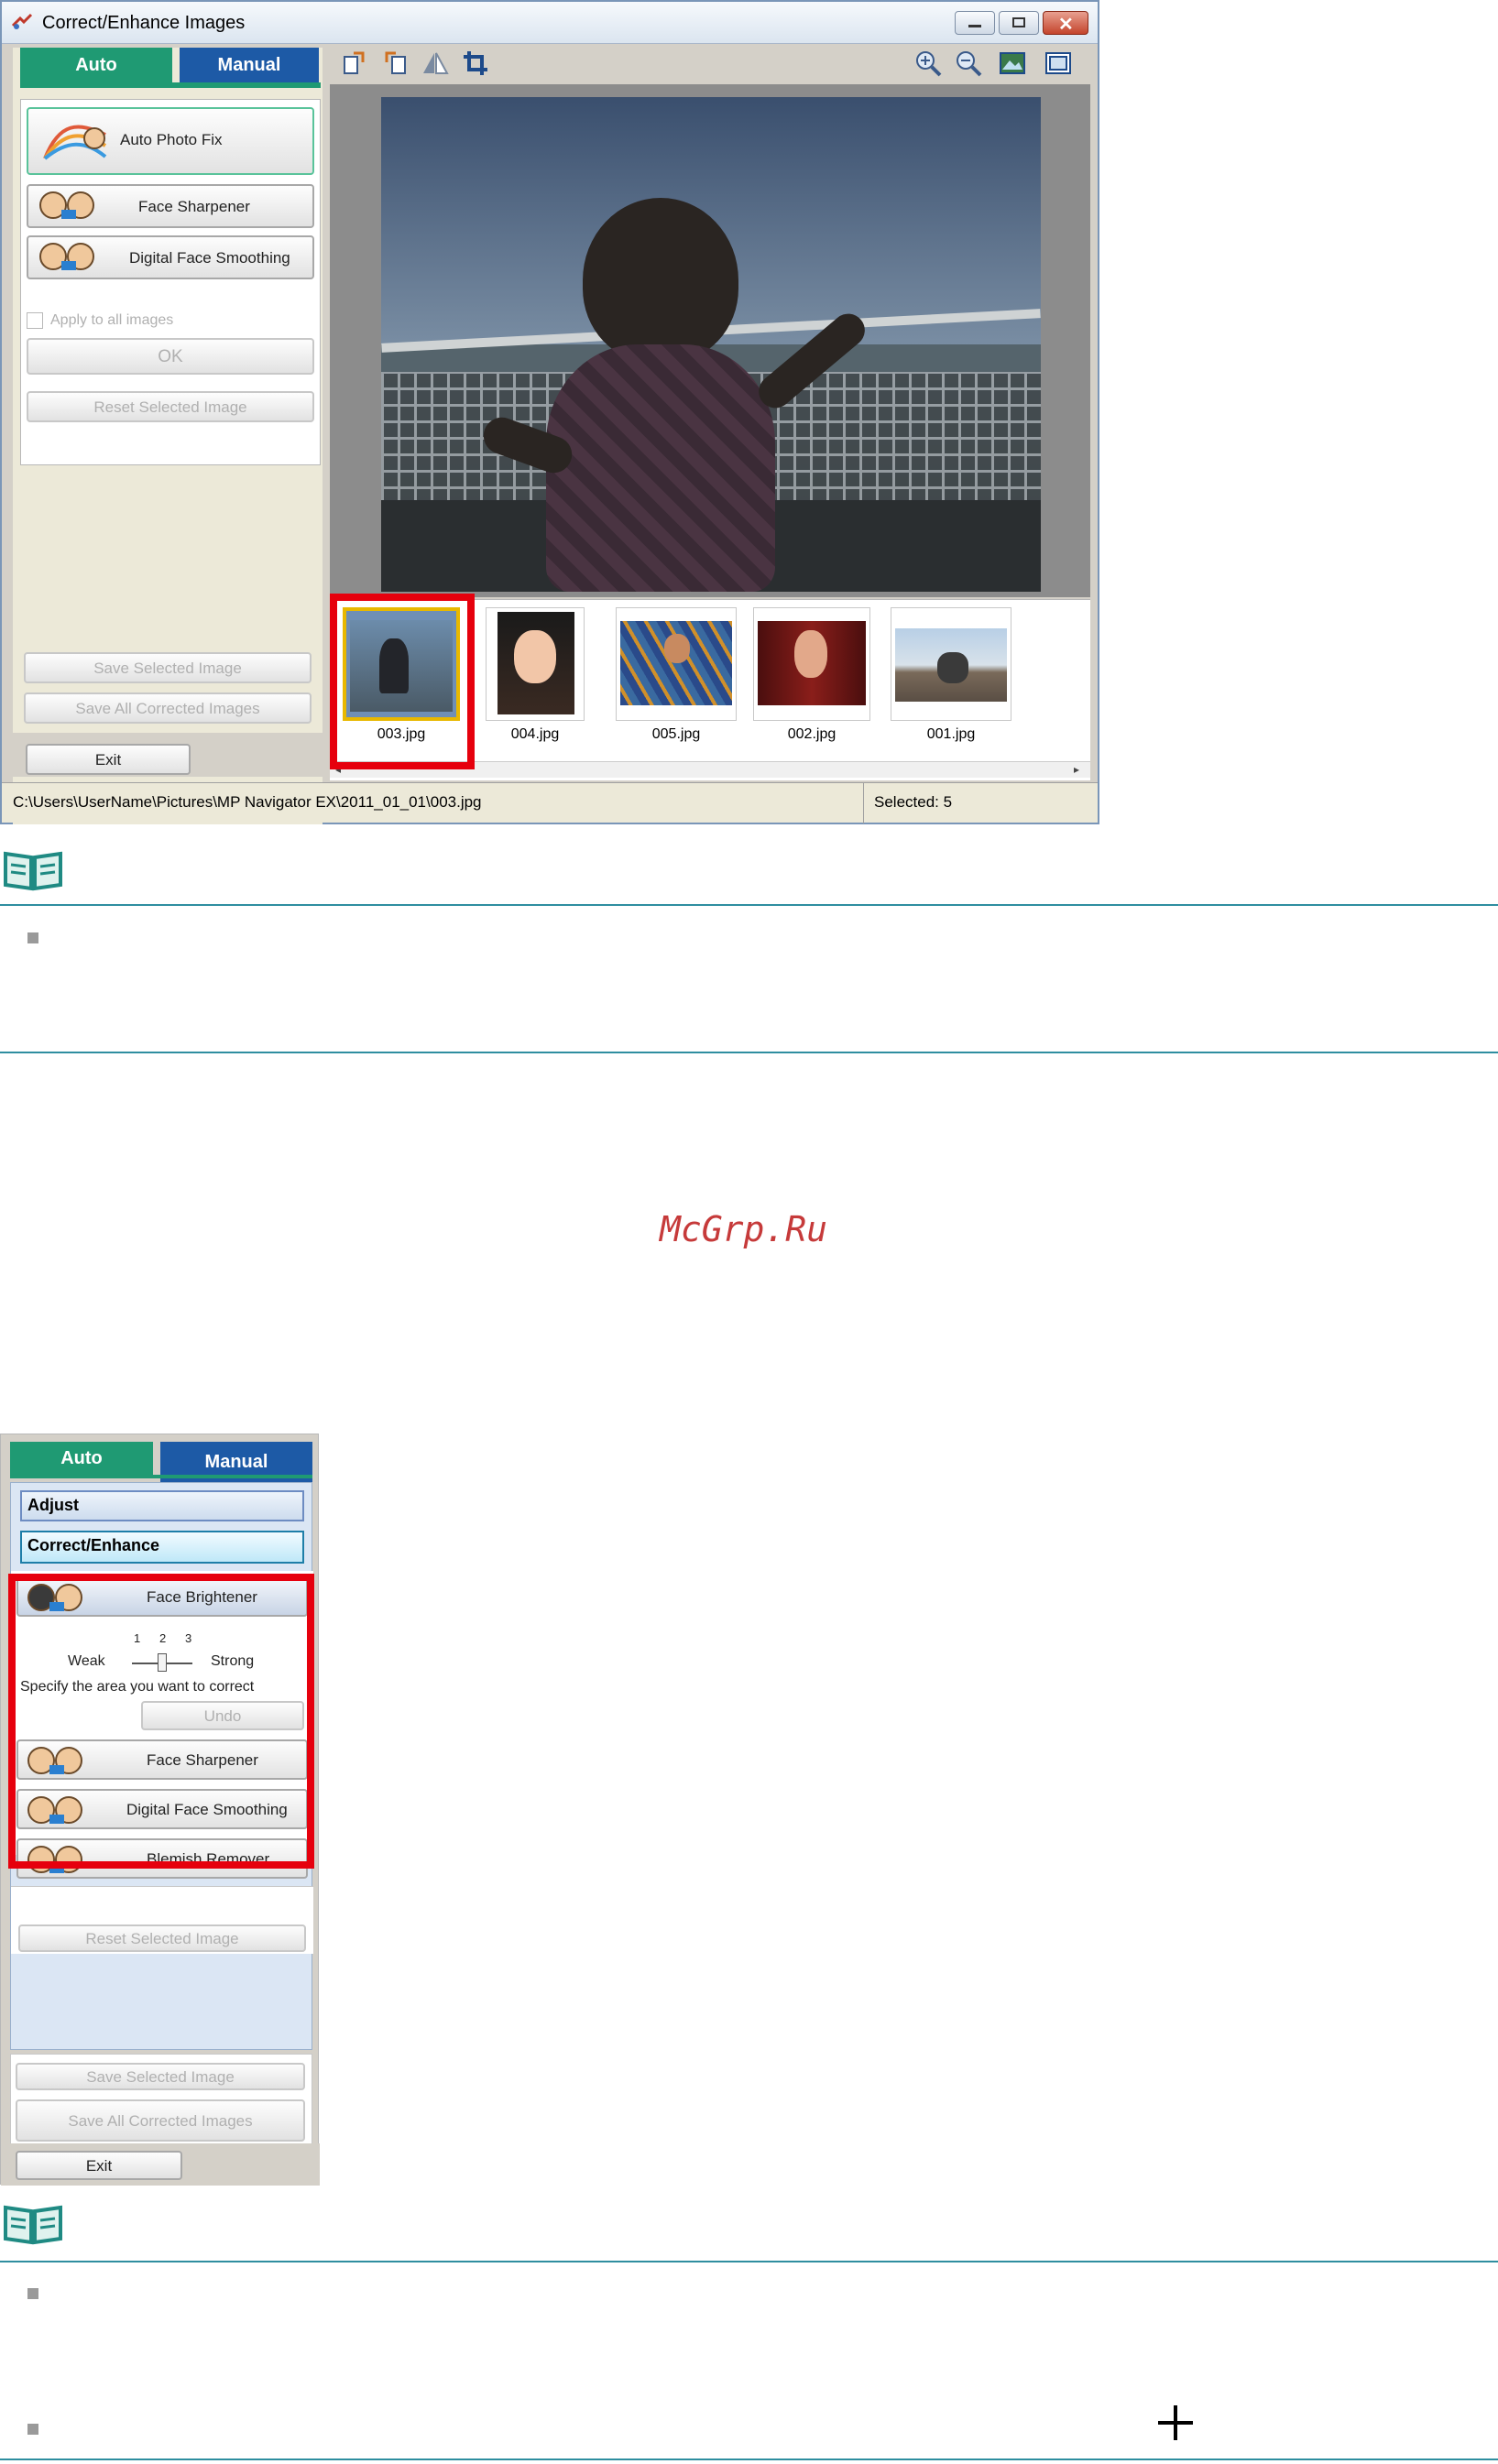 Image resolution: width=1498 pixels, height=2464 pixels. I want to click on face-sharpener-label: Face Sharpener, so click(194, 206).